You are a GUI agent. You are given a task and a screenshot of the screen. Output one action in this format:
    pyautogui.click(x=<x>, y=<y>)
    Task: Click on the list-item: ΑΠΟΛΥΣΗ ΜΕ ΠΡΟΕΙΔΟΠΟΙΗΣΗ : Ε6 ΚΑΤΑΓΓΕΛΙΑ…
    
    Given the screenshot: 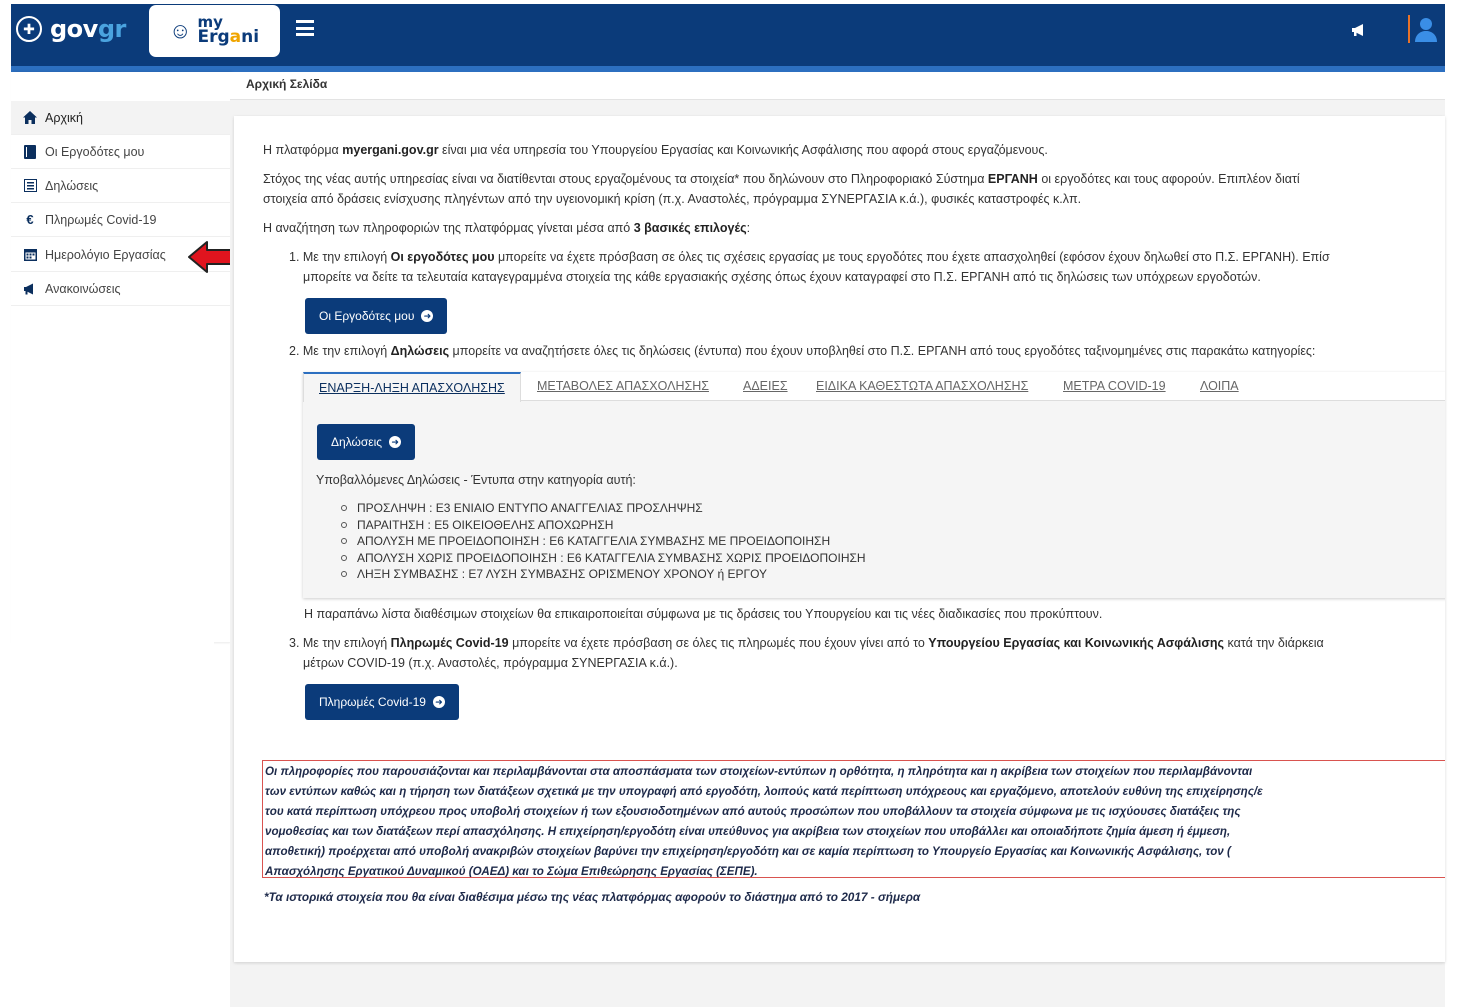 What is the action you would take?
    pyautogui.click(x=603, y=541)
    